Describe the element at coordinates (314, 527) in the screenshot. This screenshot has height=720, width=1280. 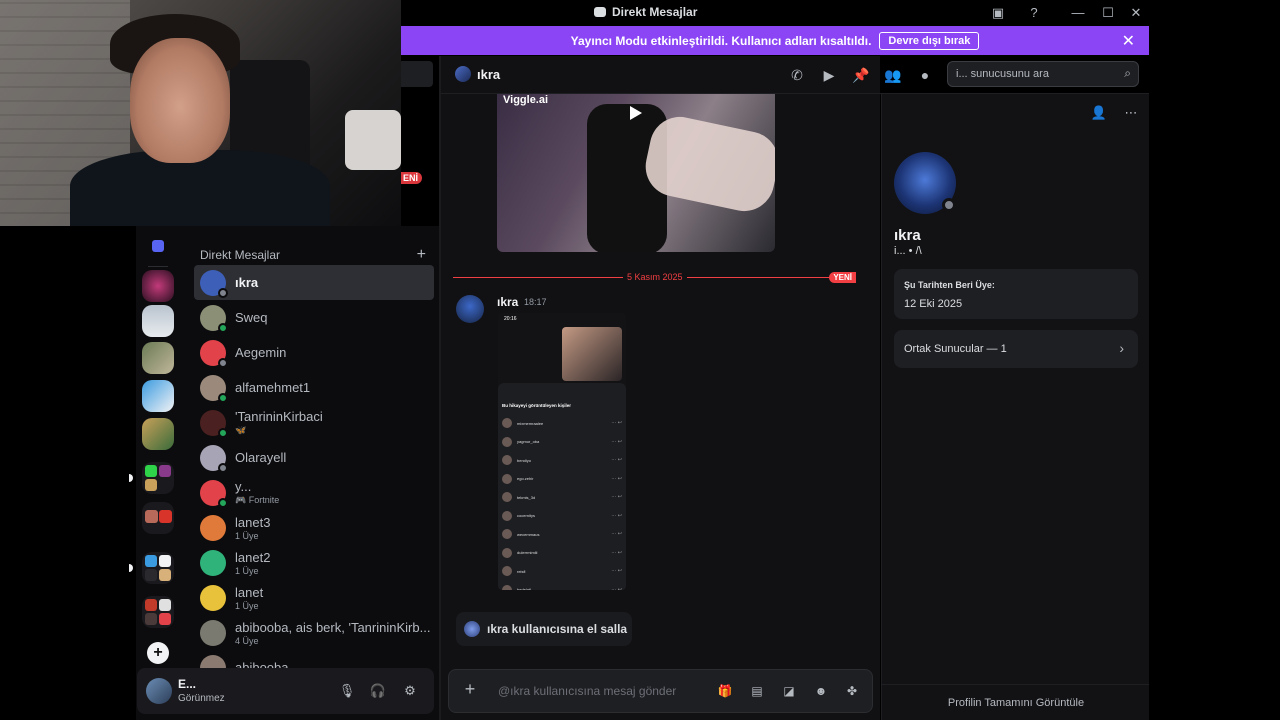
I see `dm-item: lanet3 1 Üye` at that location.